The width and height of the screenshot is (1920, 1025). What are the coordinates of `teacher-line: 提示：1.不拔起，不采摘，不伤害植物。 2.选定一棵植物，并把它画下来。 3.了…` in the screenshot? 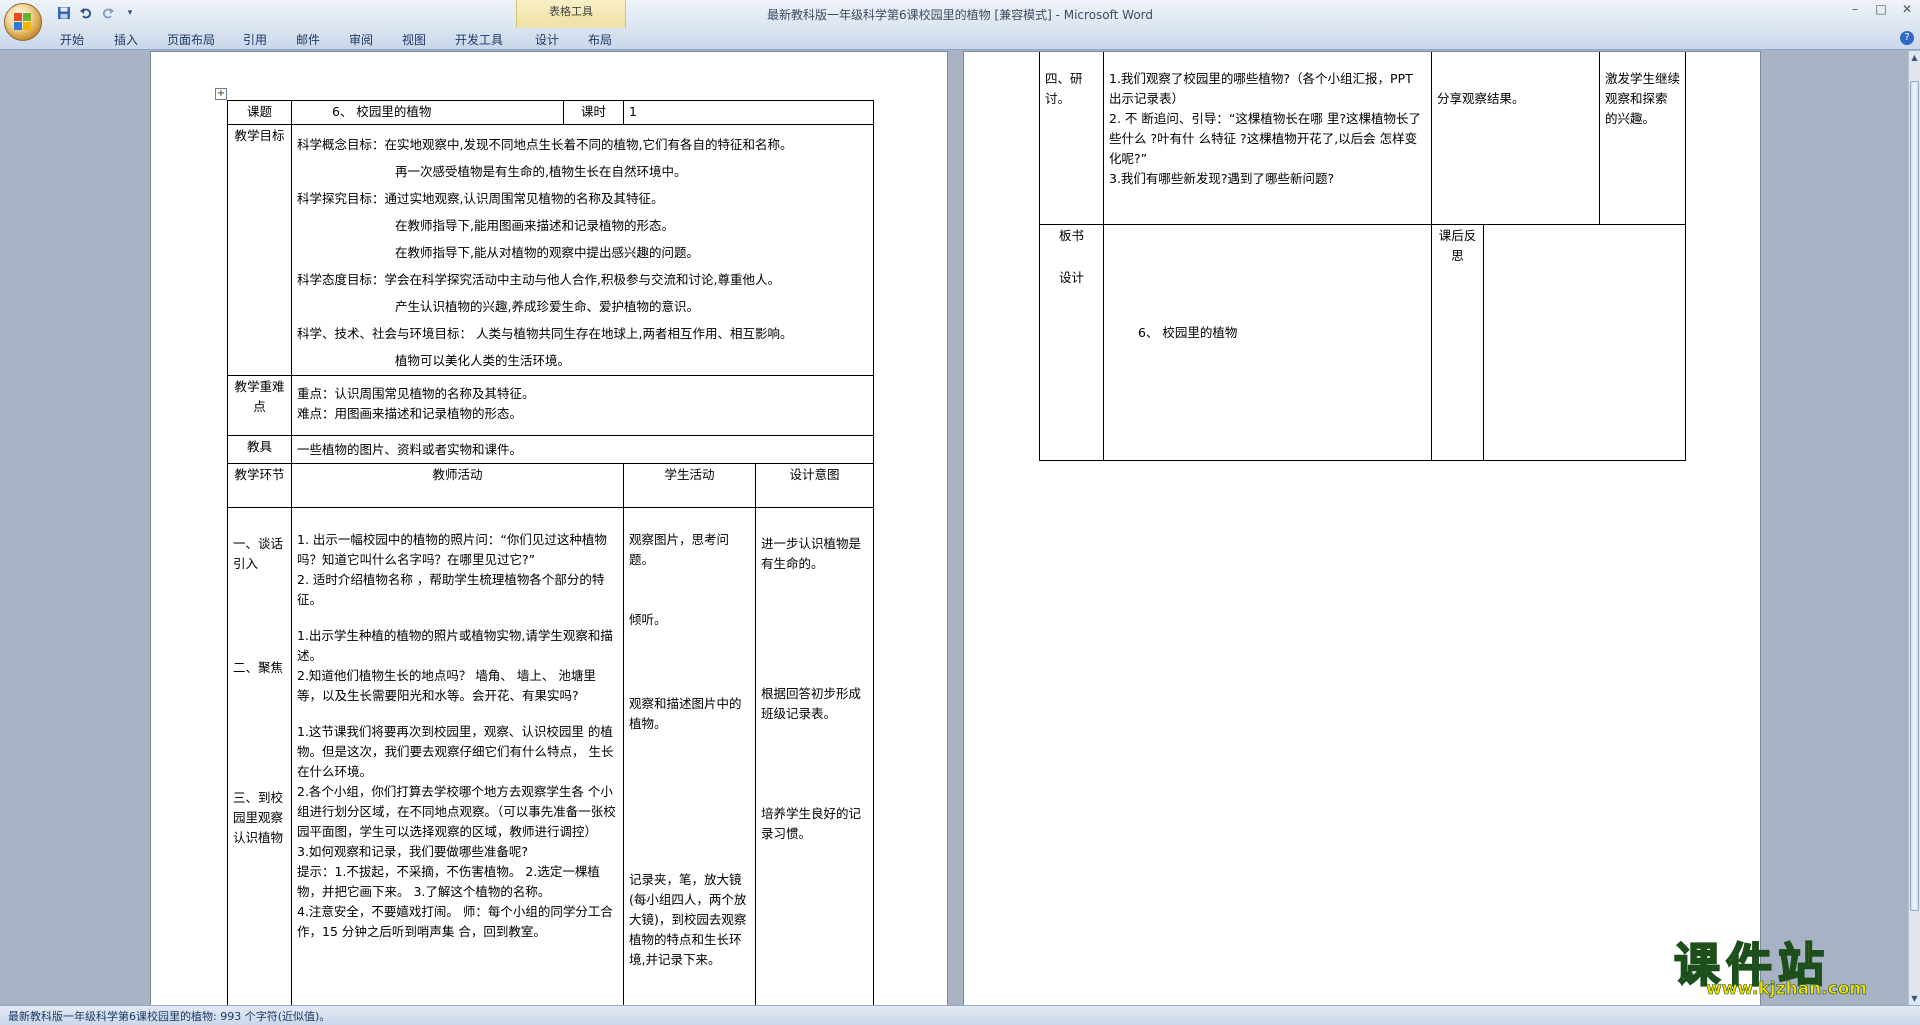 It's located at (448, 881).